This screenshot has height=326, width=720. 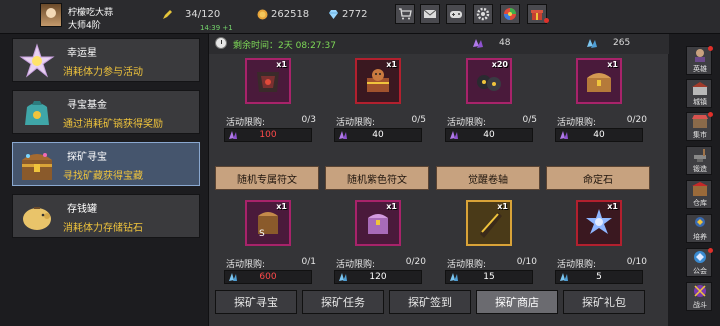 What do you see at coordinates (103, 72) in the screenshot?
I see `menu-desc: 消耗体力参与活动` at bounding box center [103, 72].